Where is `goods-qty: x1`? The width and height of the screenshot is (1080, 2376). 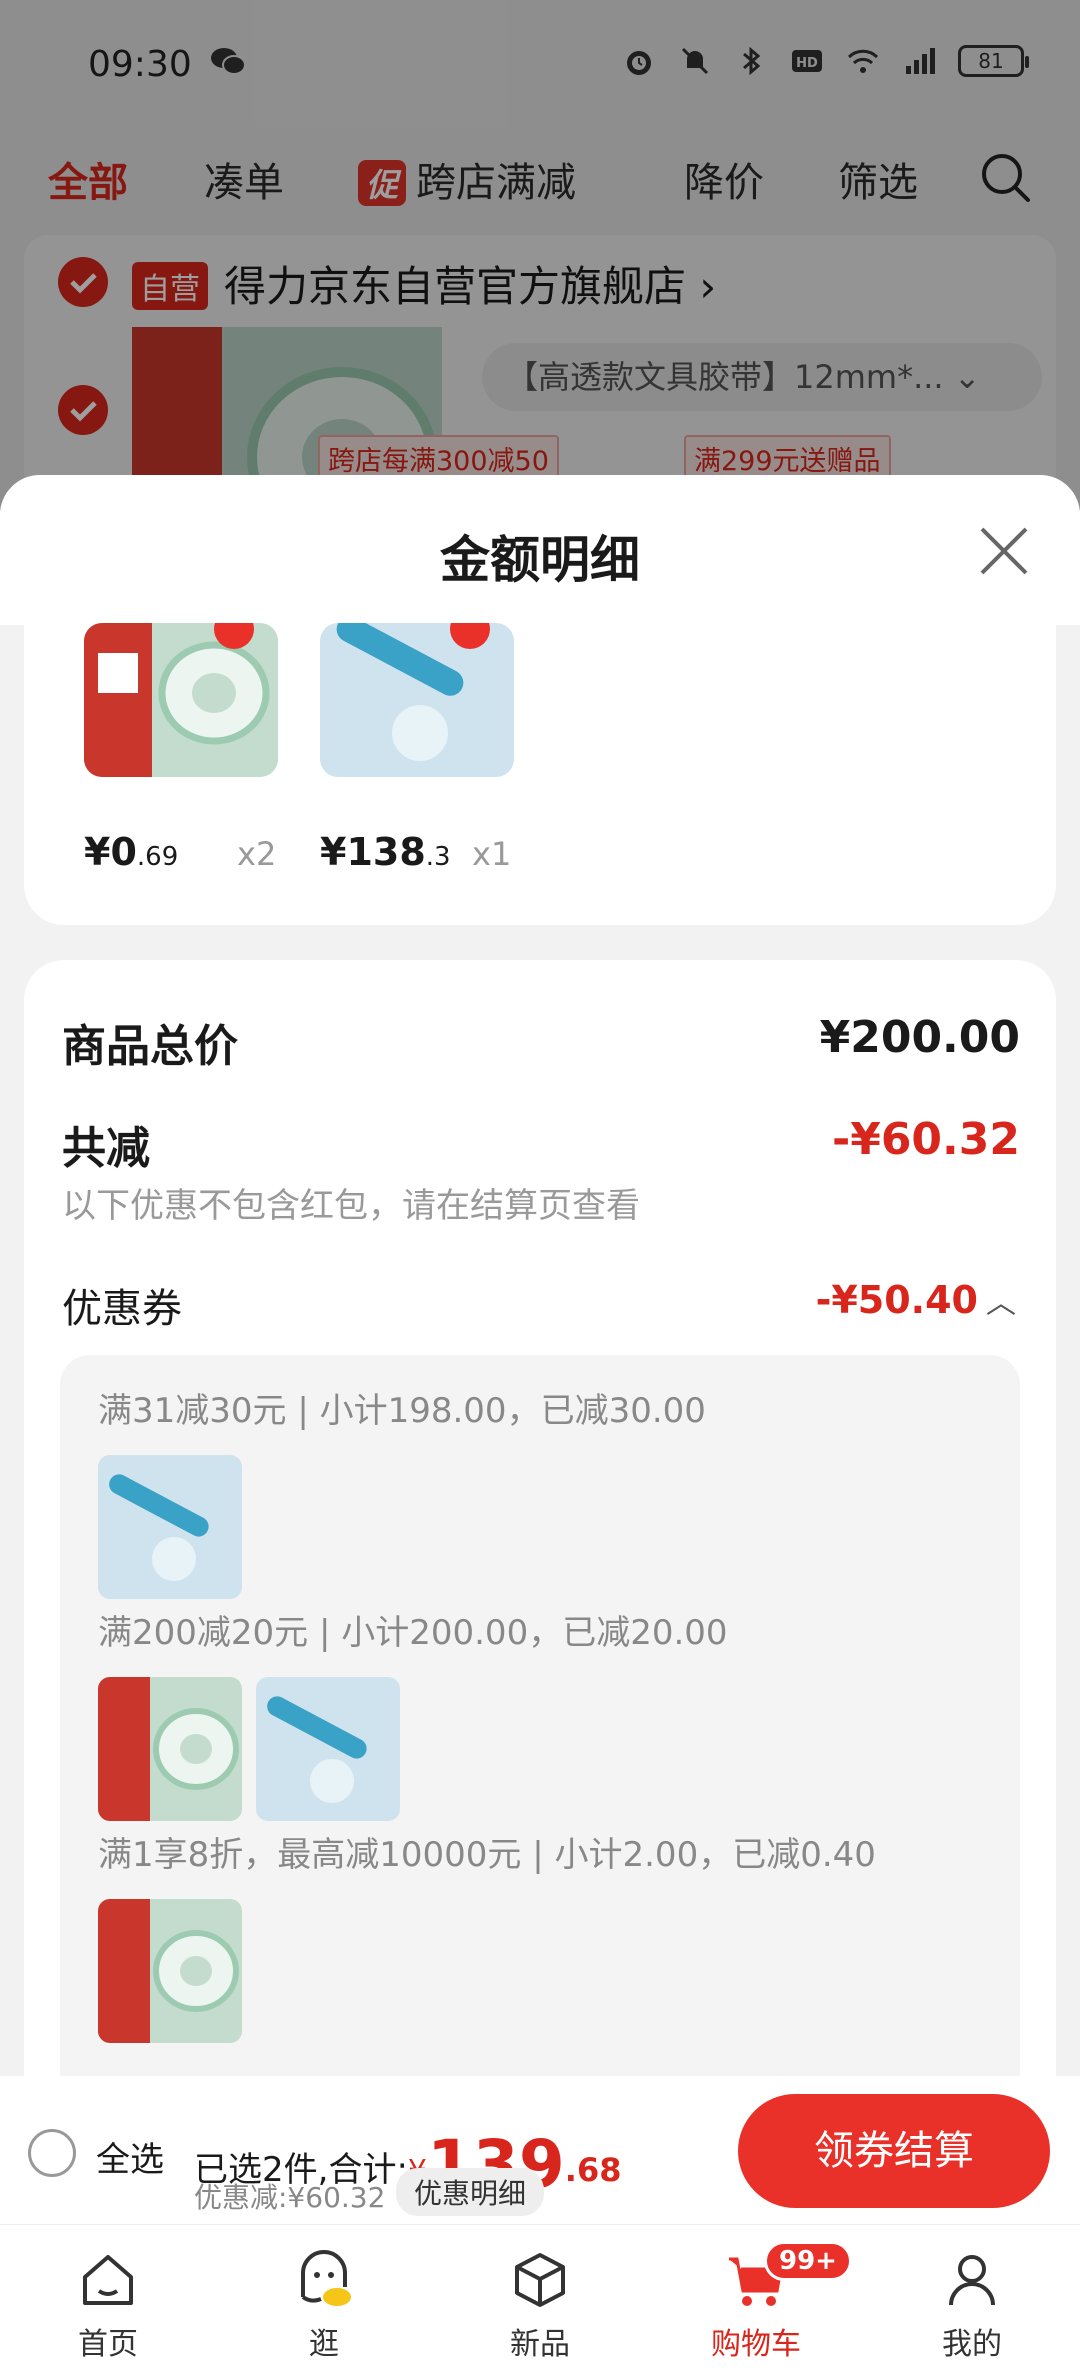
goods-qty: x1 is located at coordinates (492, 854).